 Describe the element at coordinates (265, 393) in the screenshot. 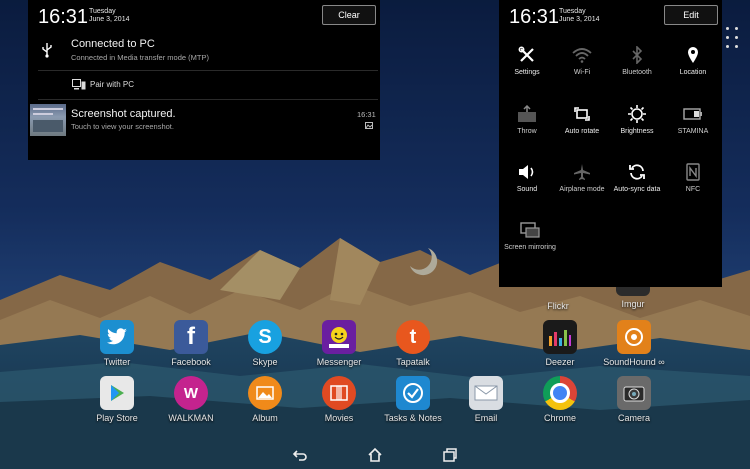

I see `album-icon` at that location.